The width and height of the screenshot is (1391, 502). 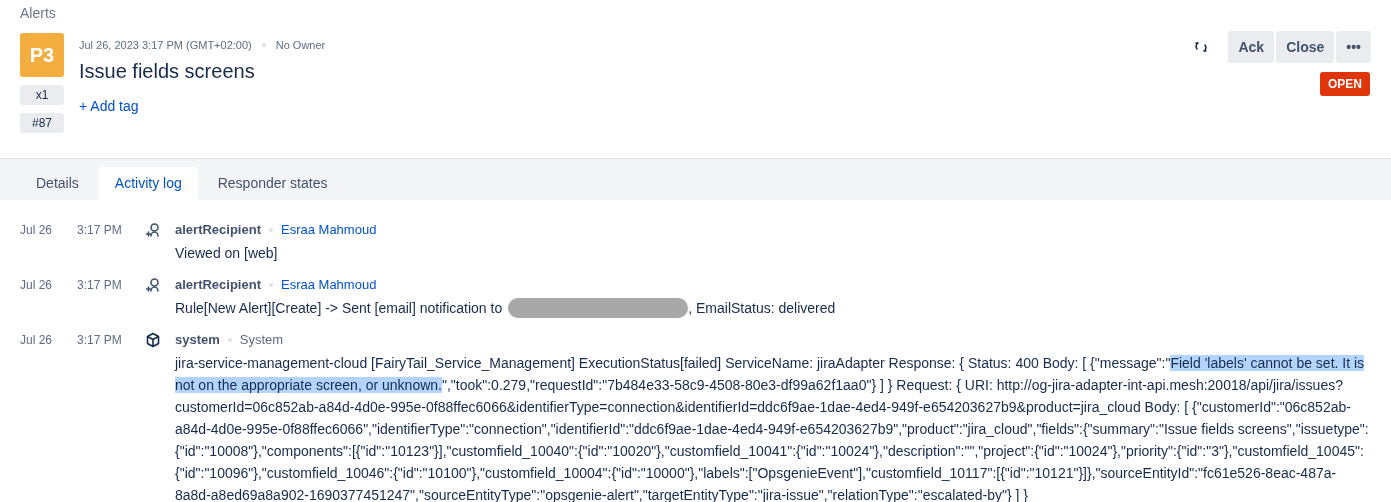 I want to click on alert-datetime: Jul 26, 2023 3:17 PM (GMT+02:00), so click(x=165, y=45).